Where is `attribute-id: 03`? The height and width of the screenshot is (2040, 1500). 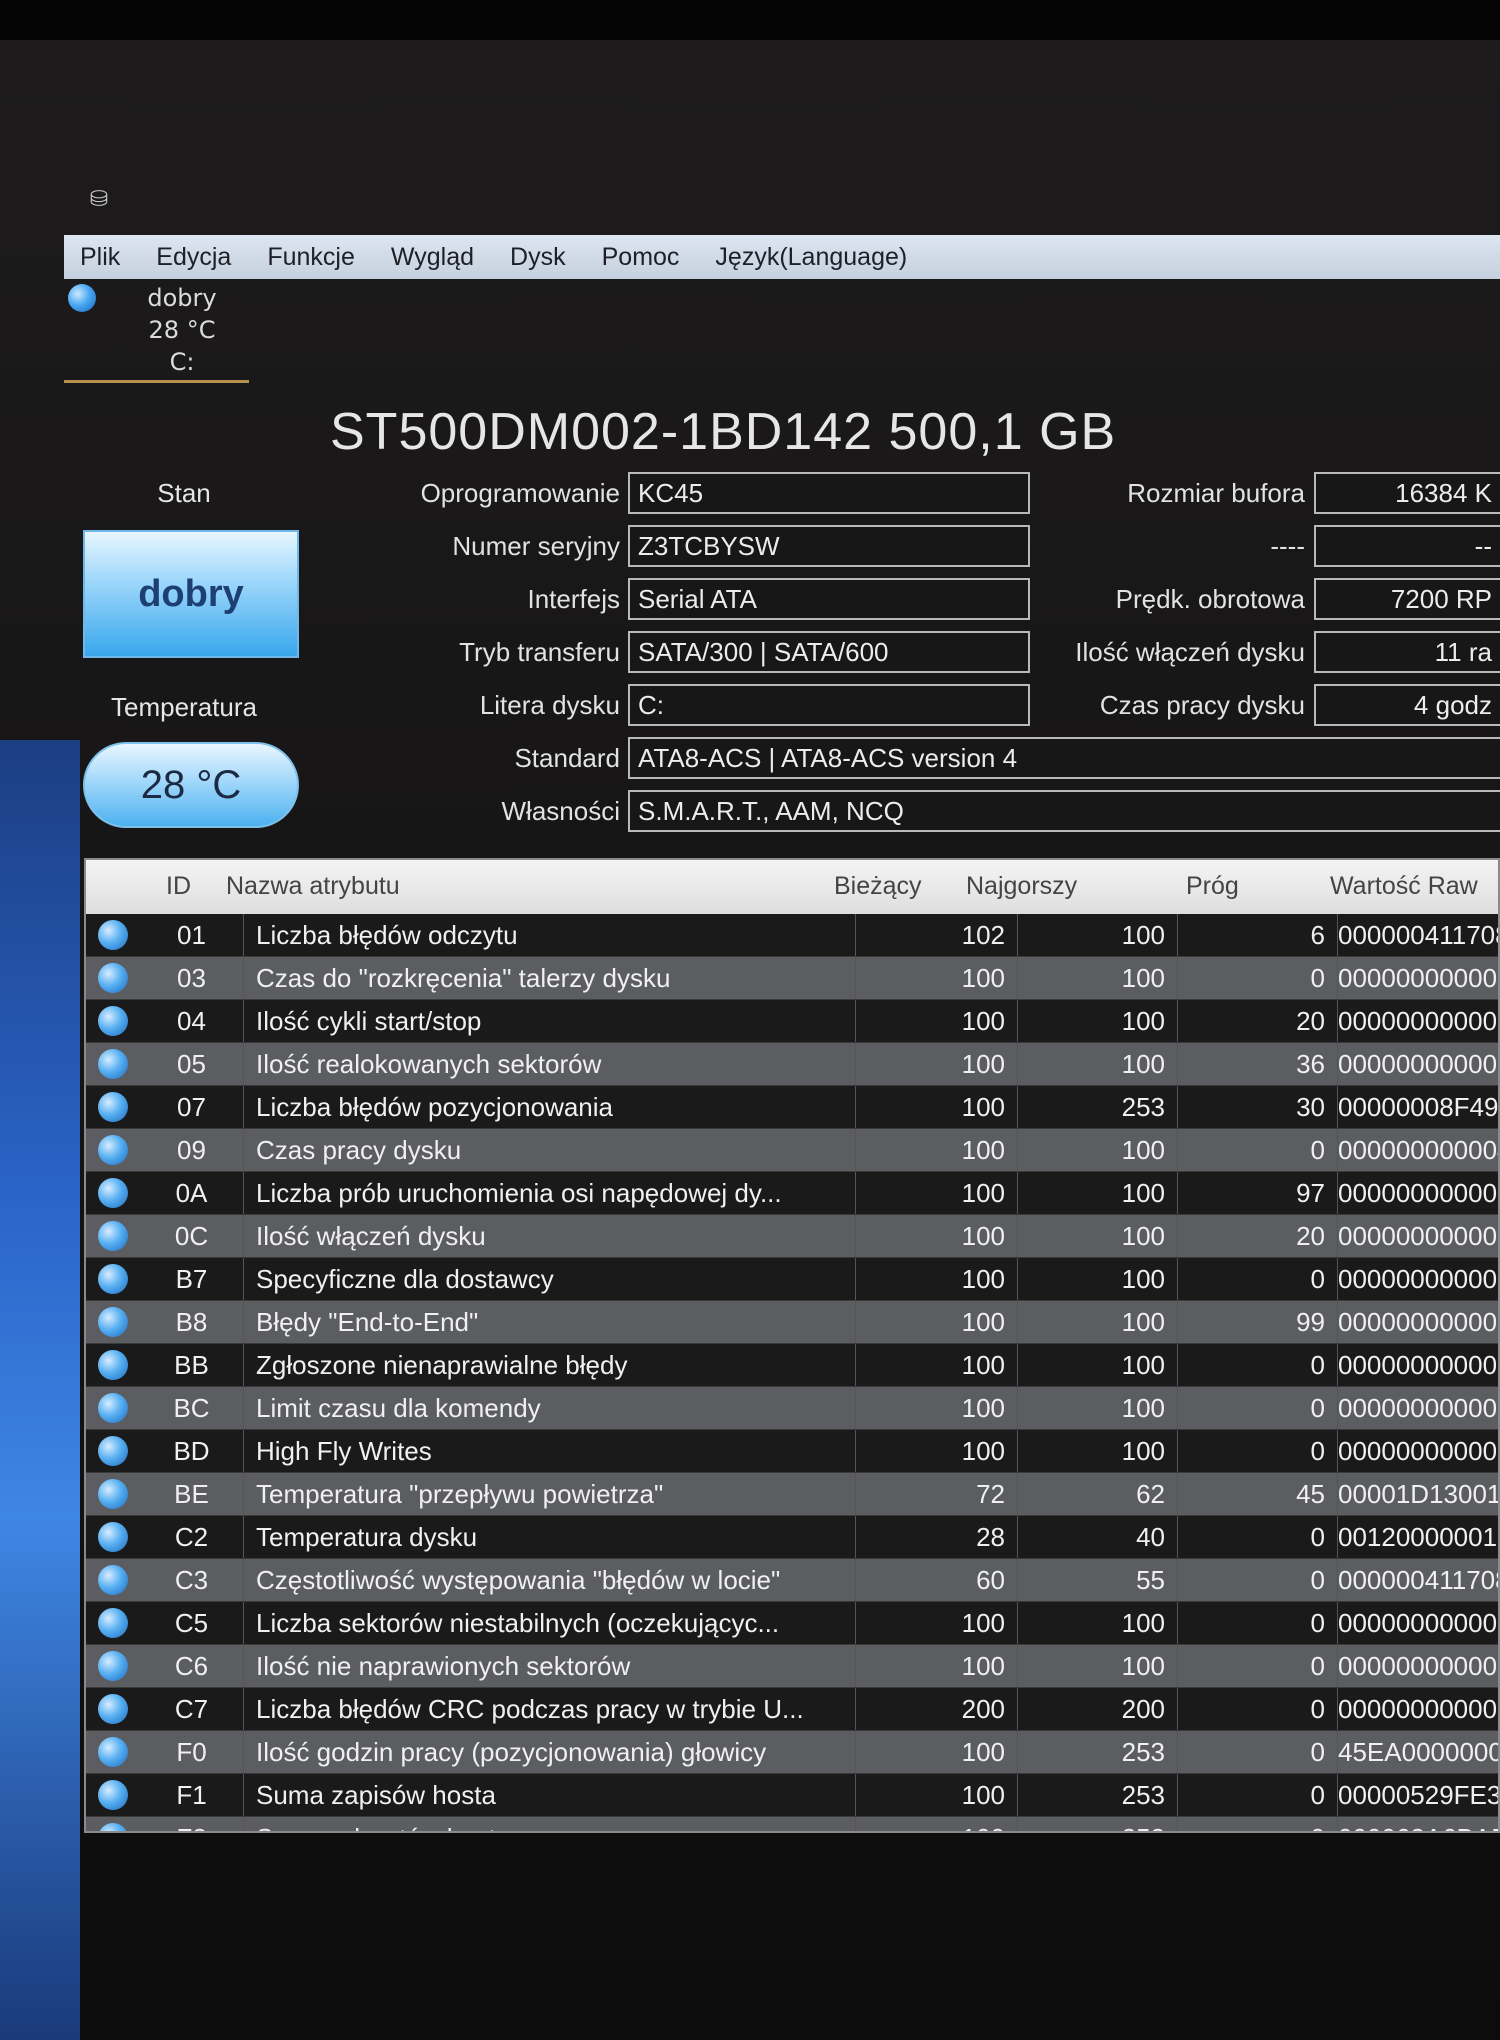 attribute-id: 03 is located at coordinates (192, 978).